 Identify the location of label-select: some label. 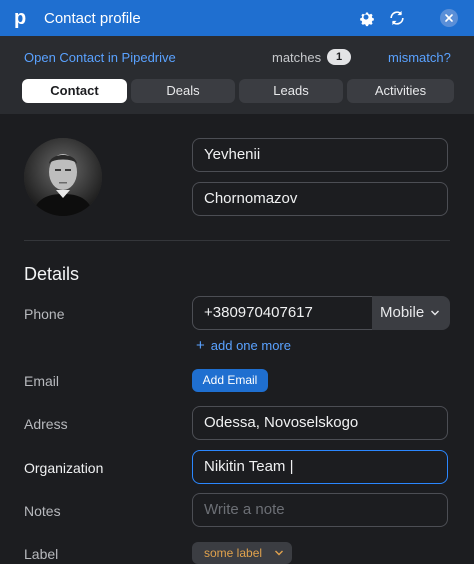
(242, 553).